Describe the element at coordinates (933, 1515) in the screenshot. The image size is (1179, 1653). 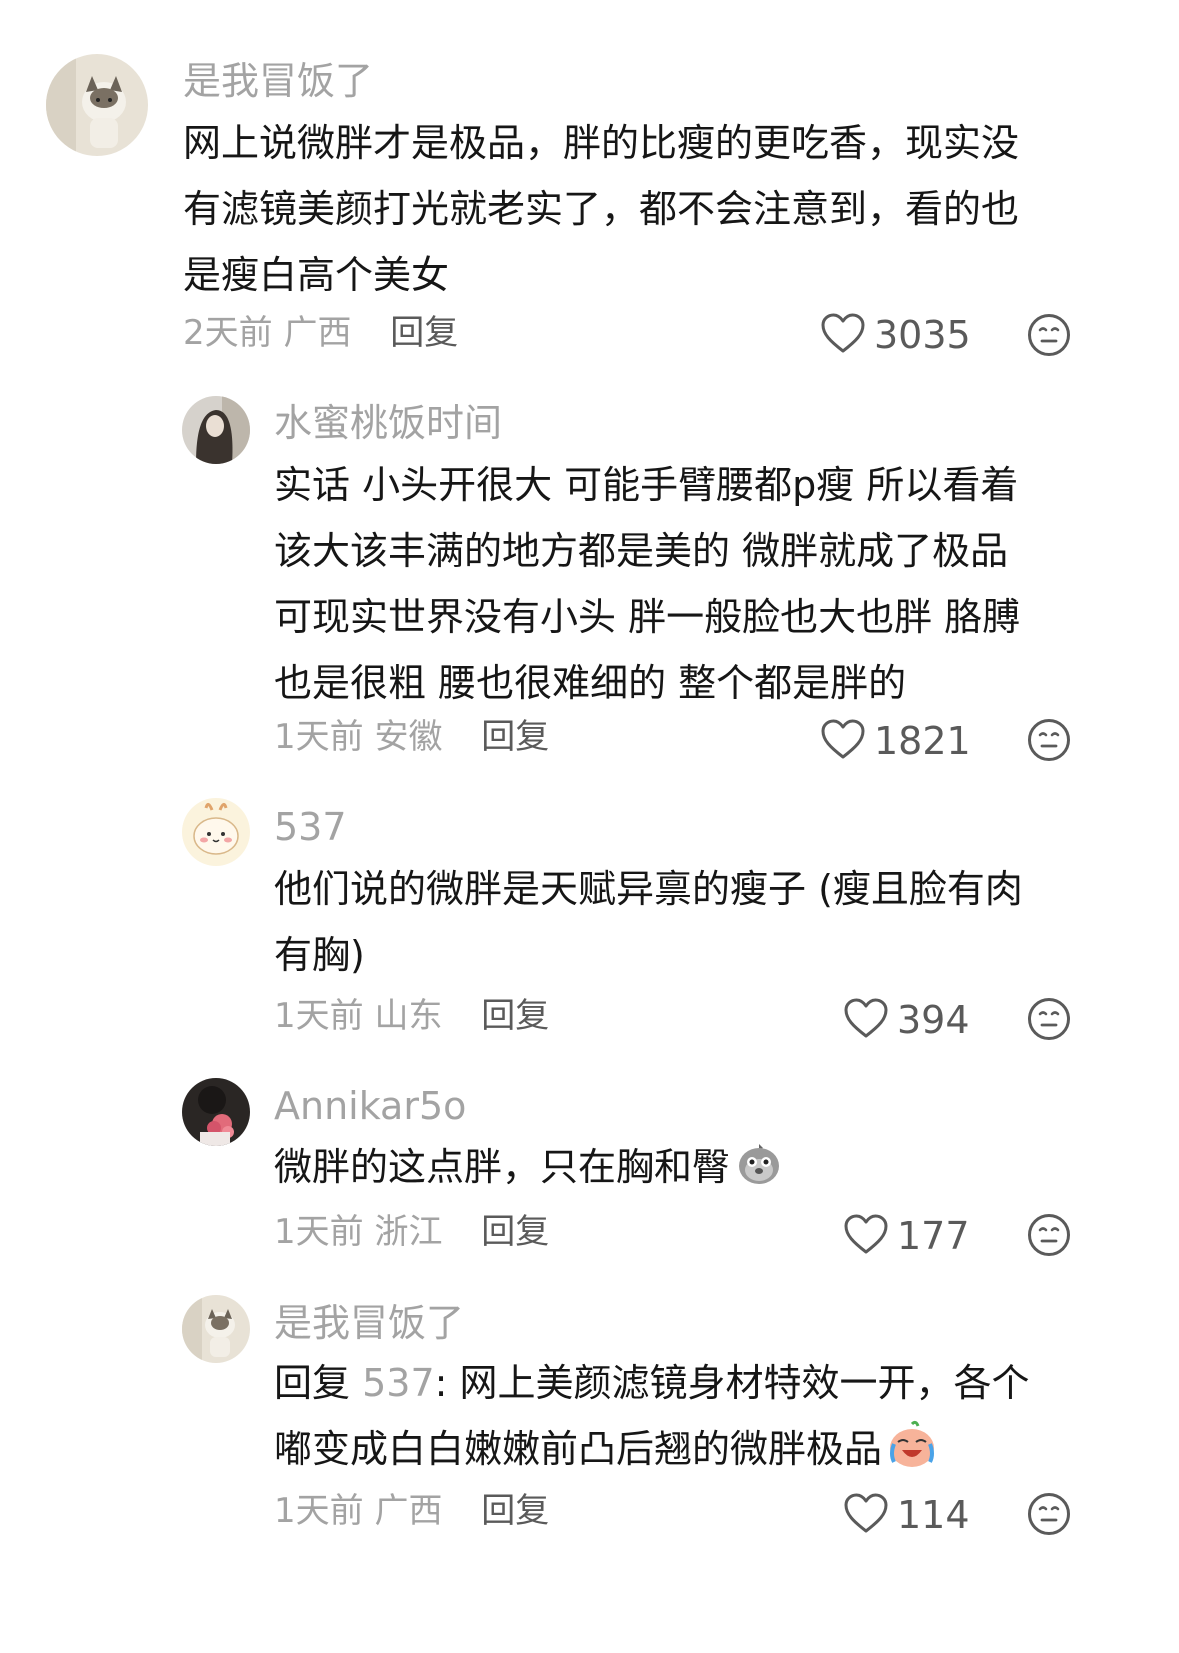
I see `like-count: 114` at that location.